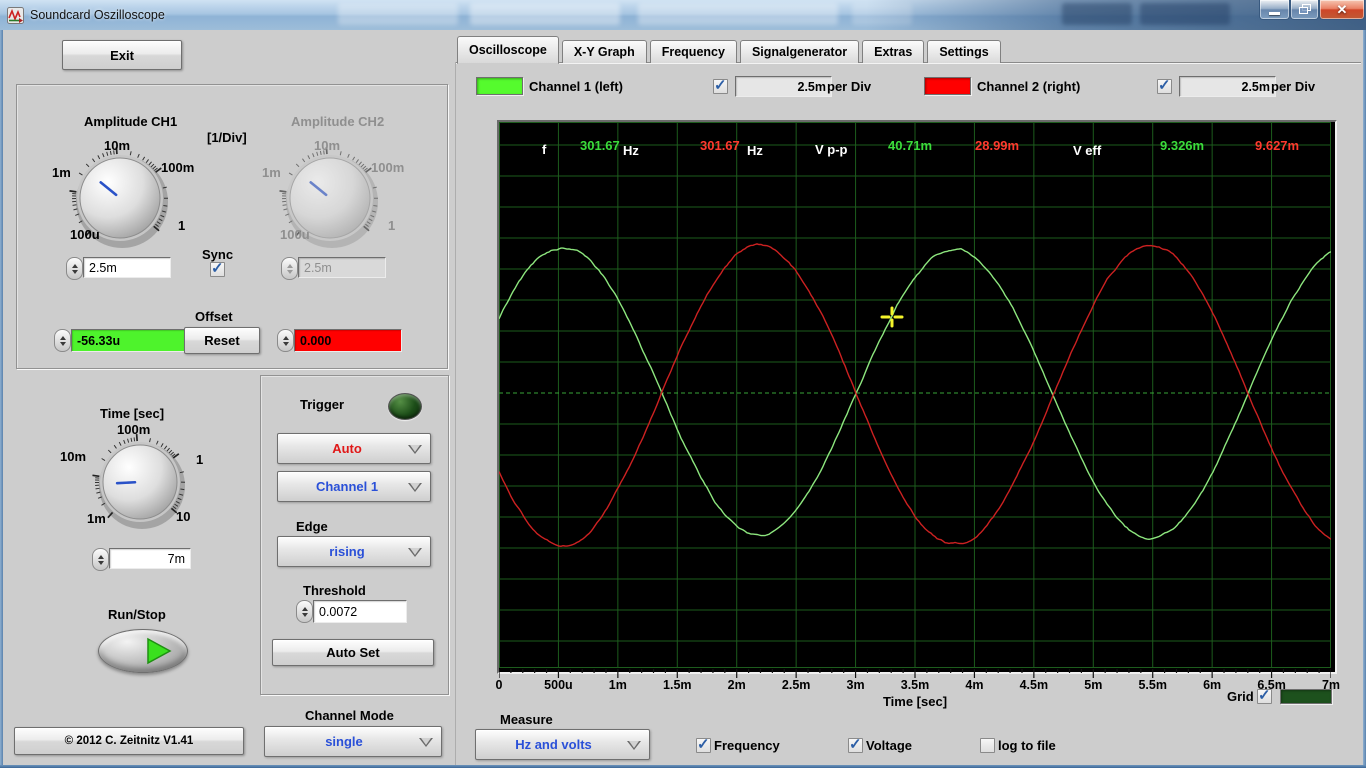 The width and height of the screenshot is (1366, 768). I want to click on x-tick-label: 1m, so click(617, 685).